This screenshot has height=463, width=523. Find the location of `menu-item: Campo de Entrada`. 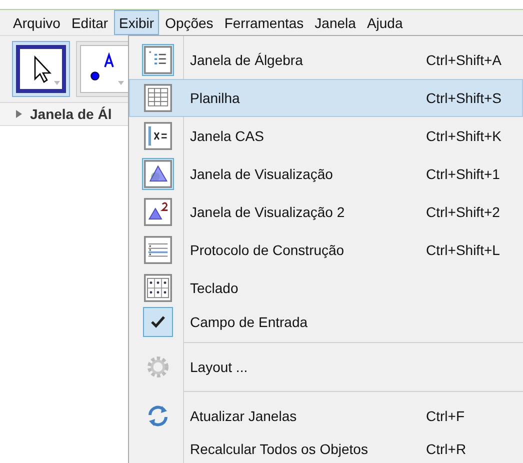

menu-item: Campo de Entrada is located at coordinates (326, 322).